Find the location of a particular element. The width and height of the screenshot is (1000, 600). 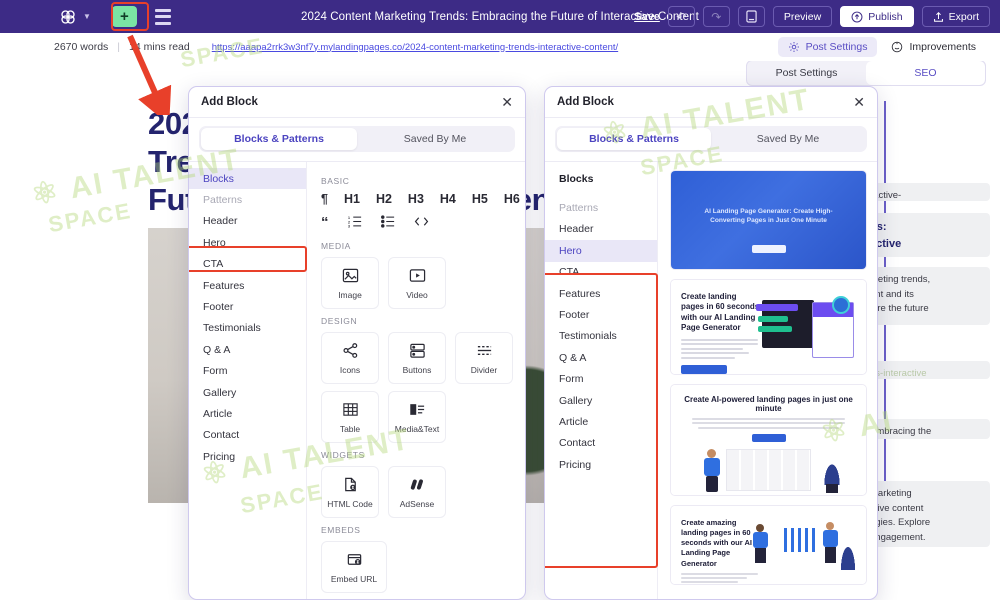

design-tiles-row-2: Table Media&Text is located at coordinates (417, 417).